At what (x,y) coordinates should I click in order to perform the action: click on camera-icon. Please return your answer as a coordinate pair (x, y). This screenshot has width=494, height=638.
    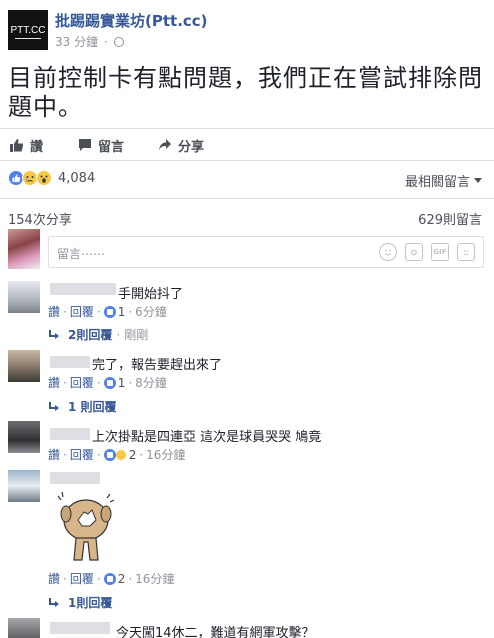
    Looking at the image, I should click on (414, 252).